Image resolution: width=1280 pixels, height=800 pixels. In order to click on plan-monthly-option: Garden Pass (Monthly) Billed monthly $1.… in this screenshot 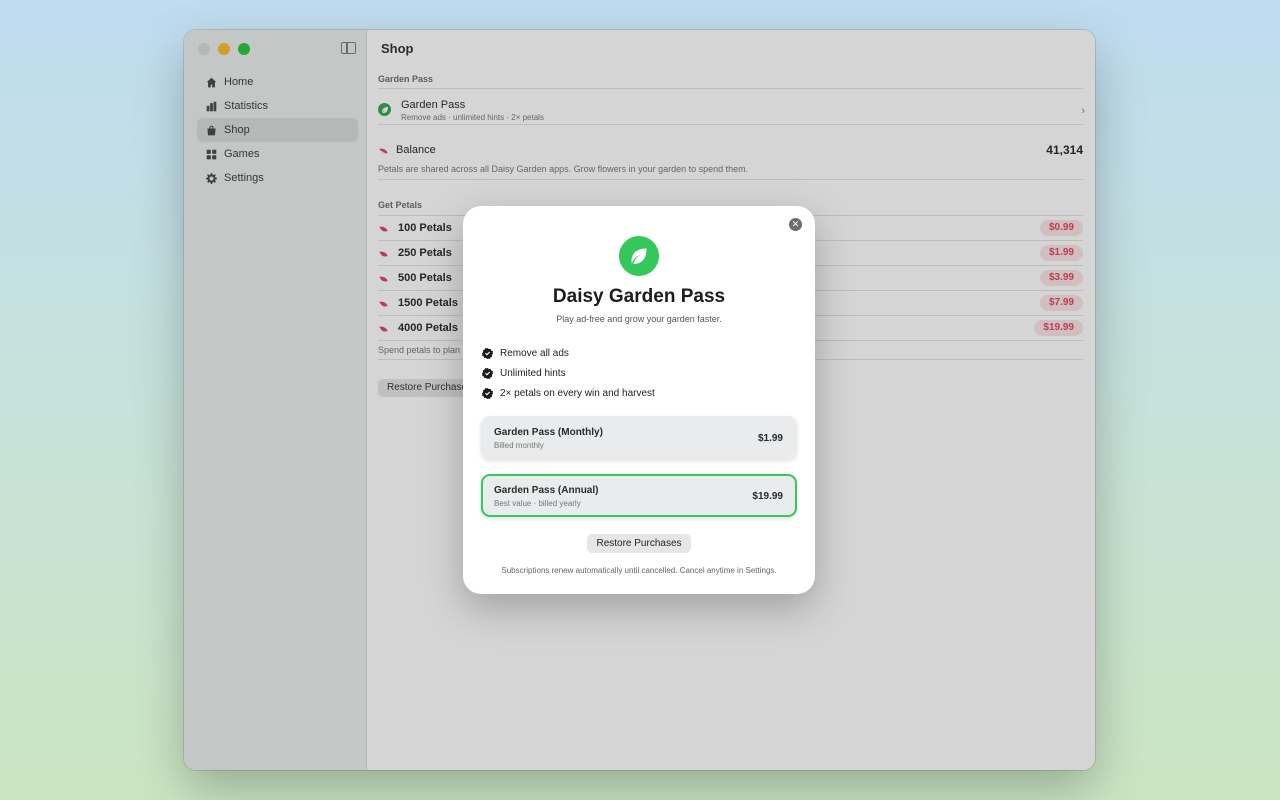, I will do `click(639, 437)`.